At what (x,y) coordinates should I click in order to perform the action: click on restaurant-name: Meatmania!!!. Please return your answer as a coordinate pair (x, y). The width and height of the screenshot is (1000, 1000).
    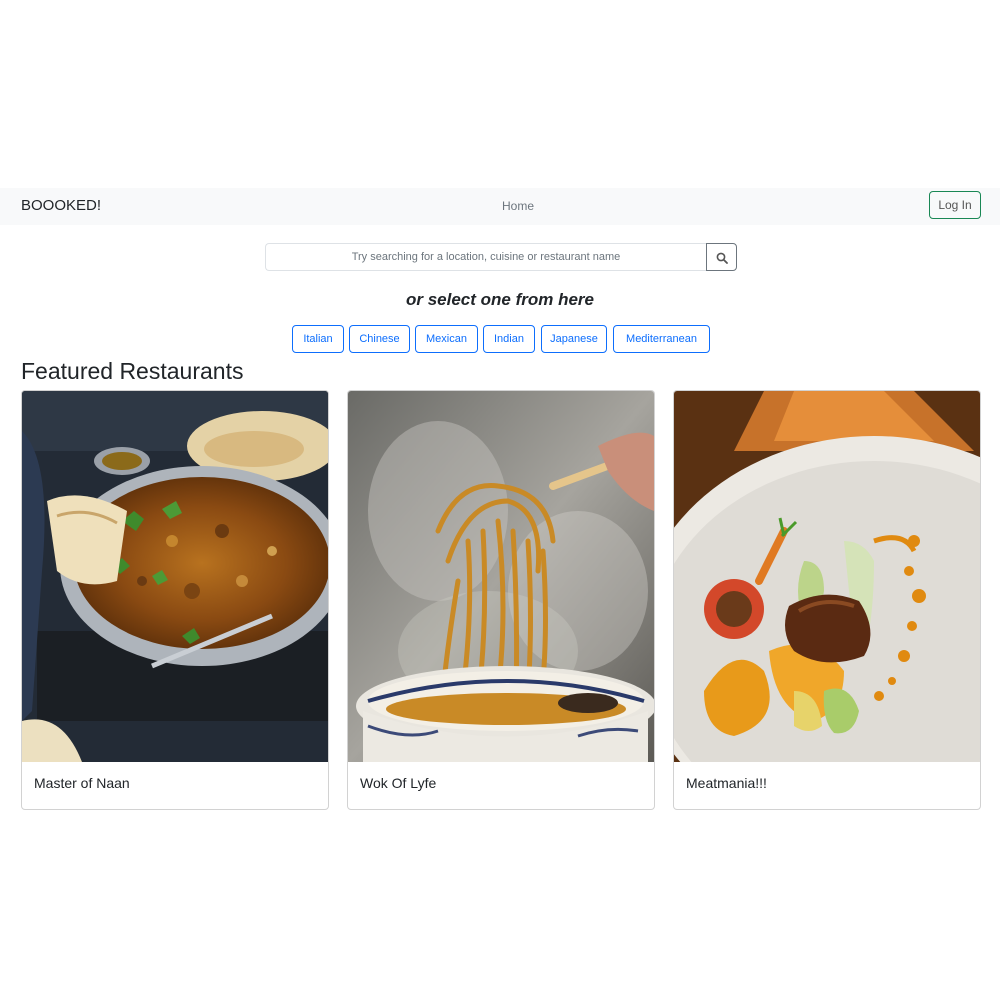
    Looking at the image, I should click on (726, 783).